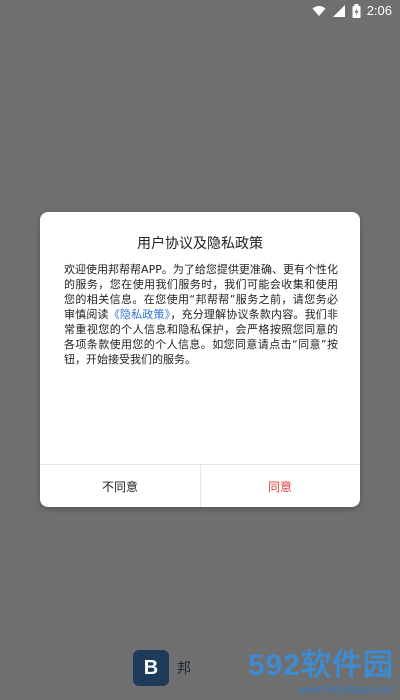 This screenshot has height=700, width=400. Describe the element at coordinates (339, 11) in the screenshot. I see `signal-icon` at that location.